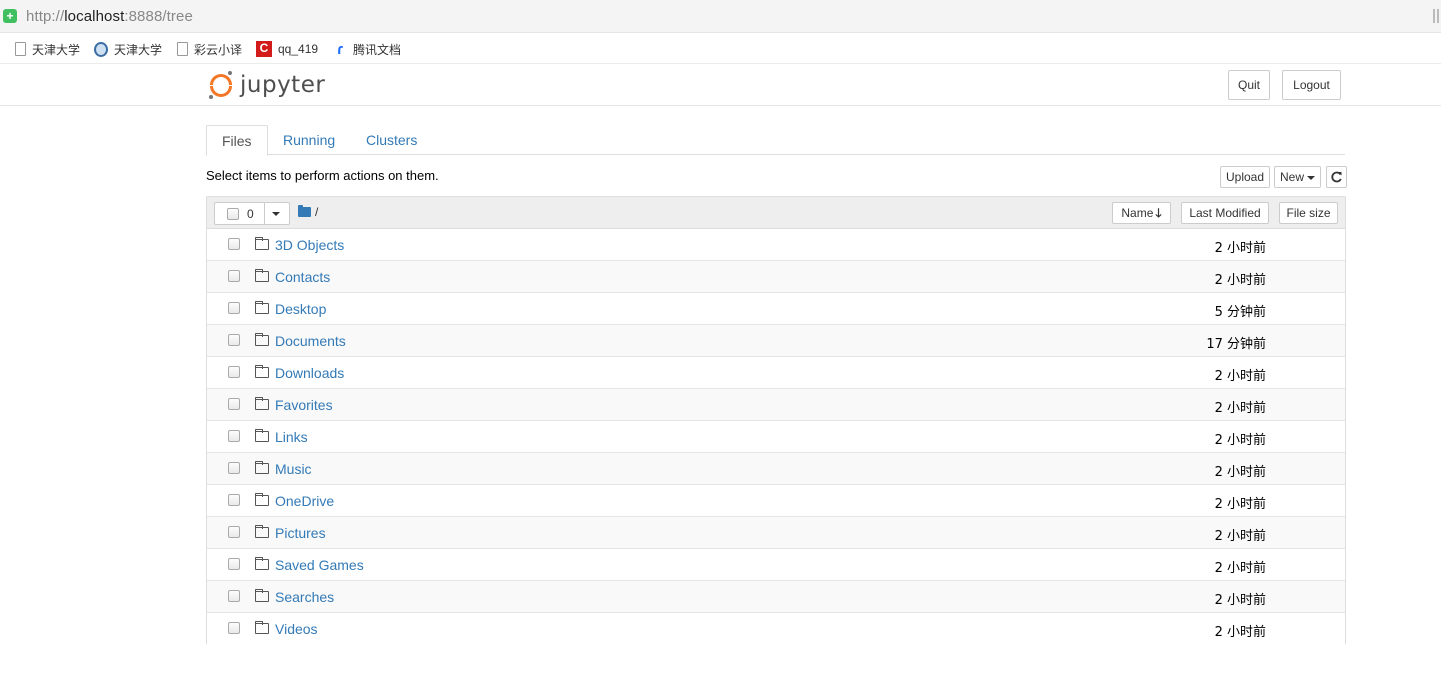 This screenshot has width=1441, height=674. Describe the element at coordinates (304, 501) in the screenshot. I see `item-name-link: OneDrive` at that location.